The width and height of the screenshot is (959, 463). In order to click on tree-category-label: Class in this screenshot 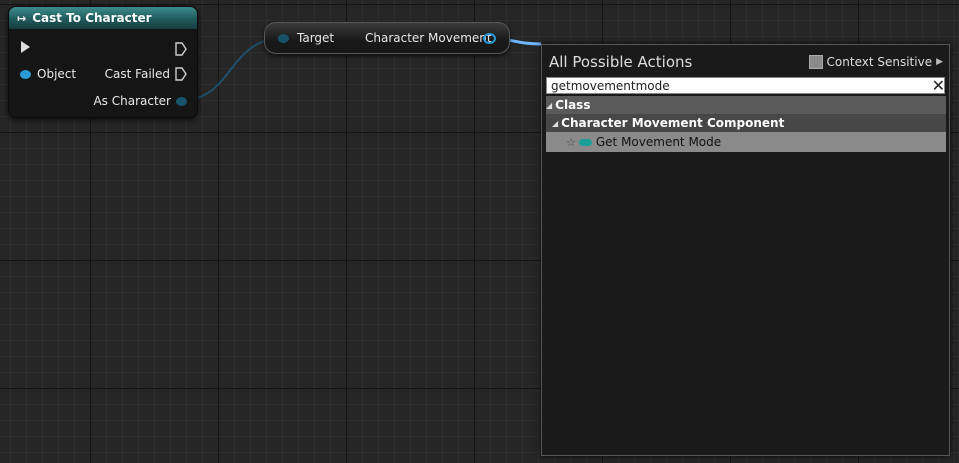, I will do `click(573, 105)`.